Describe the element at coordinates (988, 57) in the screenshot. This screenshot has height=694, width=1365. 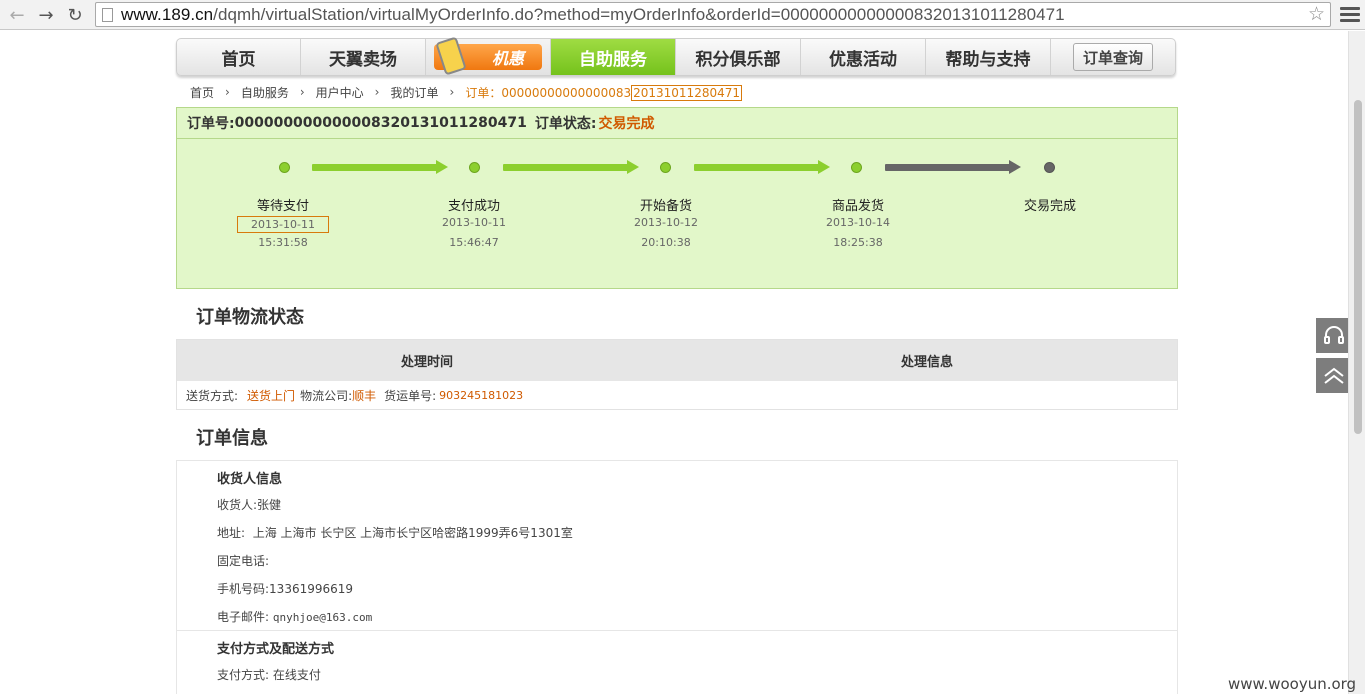
I see `nav-item-help: 帮助与支持` at that location.